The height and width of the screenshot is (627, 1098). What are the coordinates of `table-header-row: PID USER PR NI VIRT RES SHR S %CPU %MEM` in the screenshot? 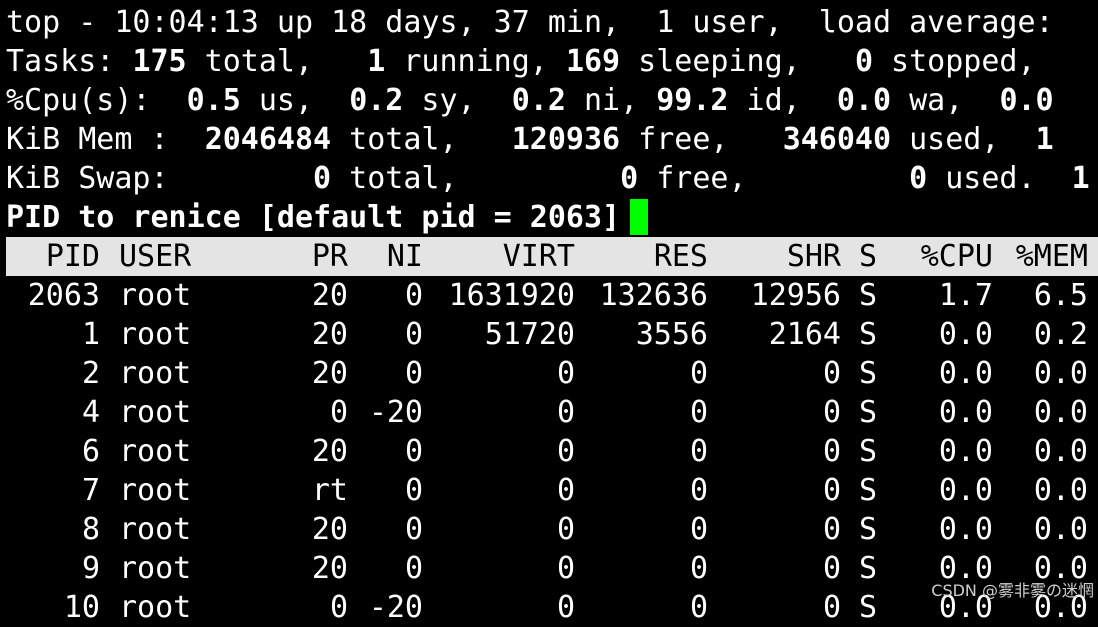 It's located at (549, 256).